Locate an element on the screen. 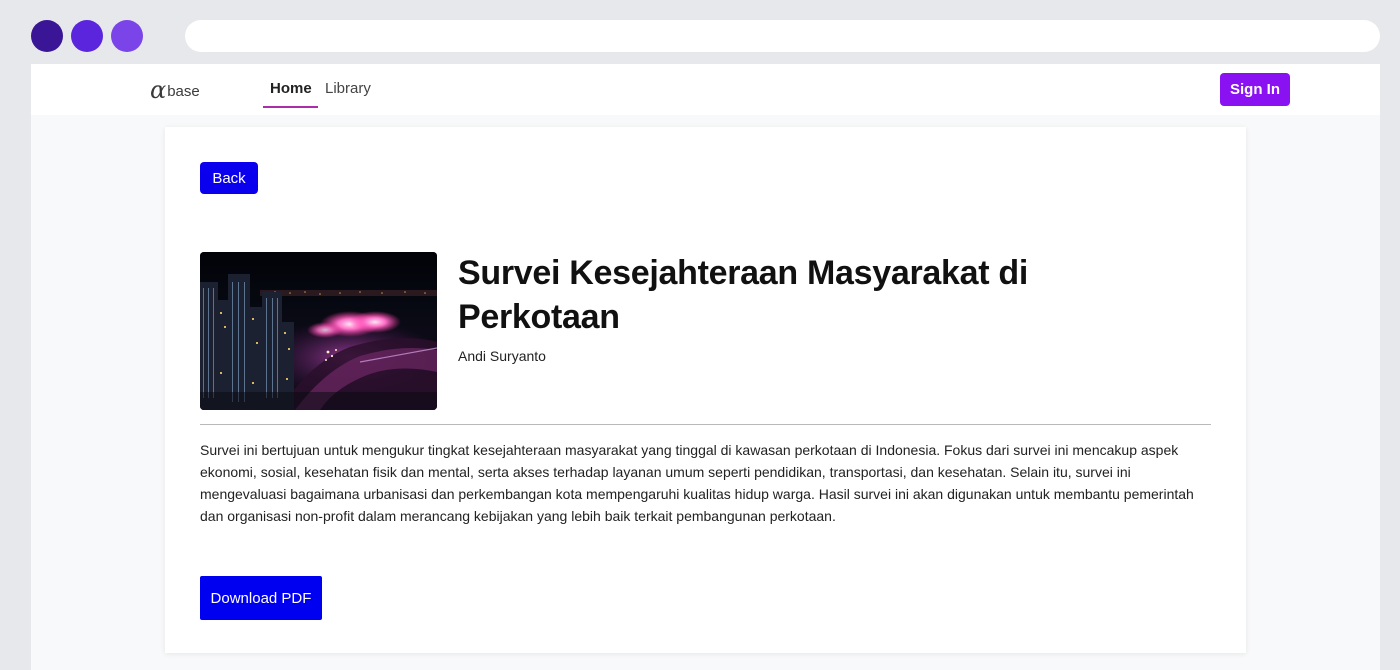  address-bar is located at coordinates (782, 36).